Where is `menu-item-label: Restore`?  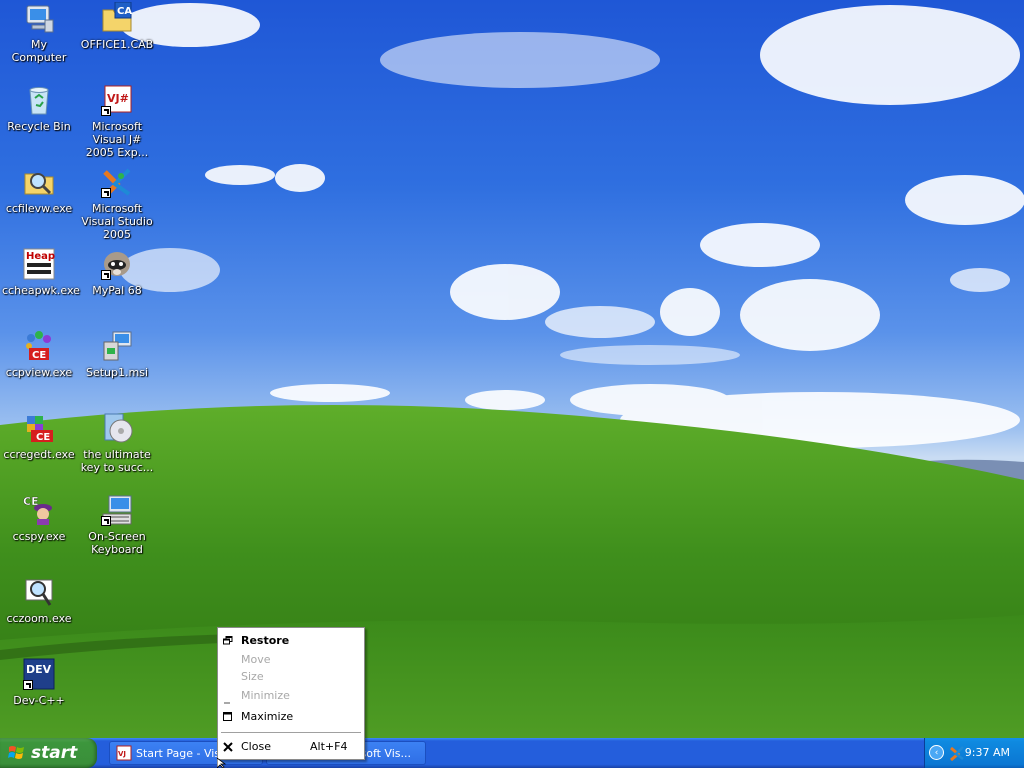 menu-item-label: Restore is located at coordinates (265, 640).